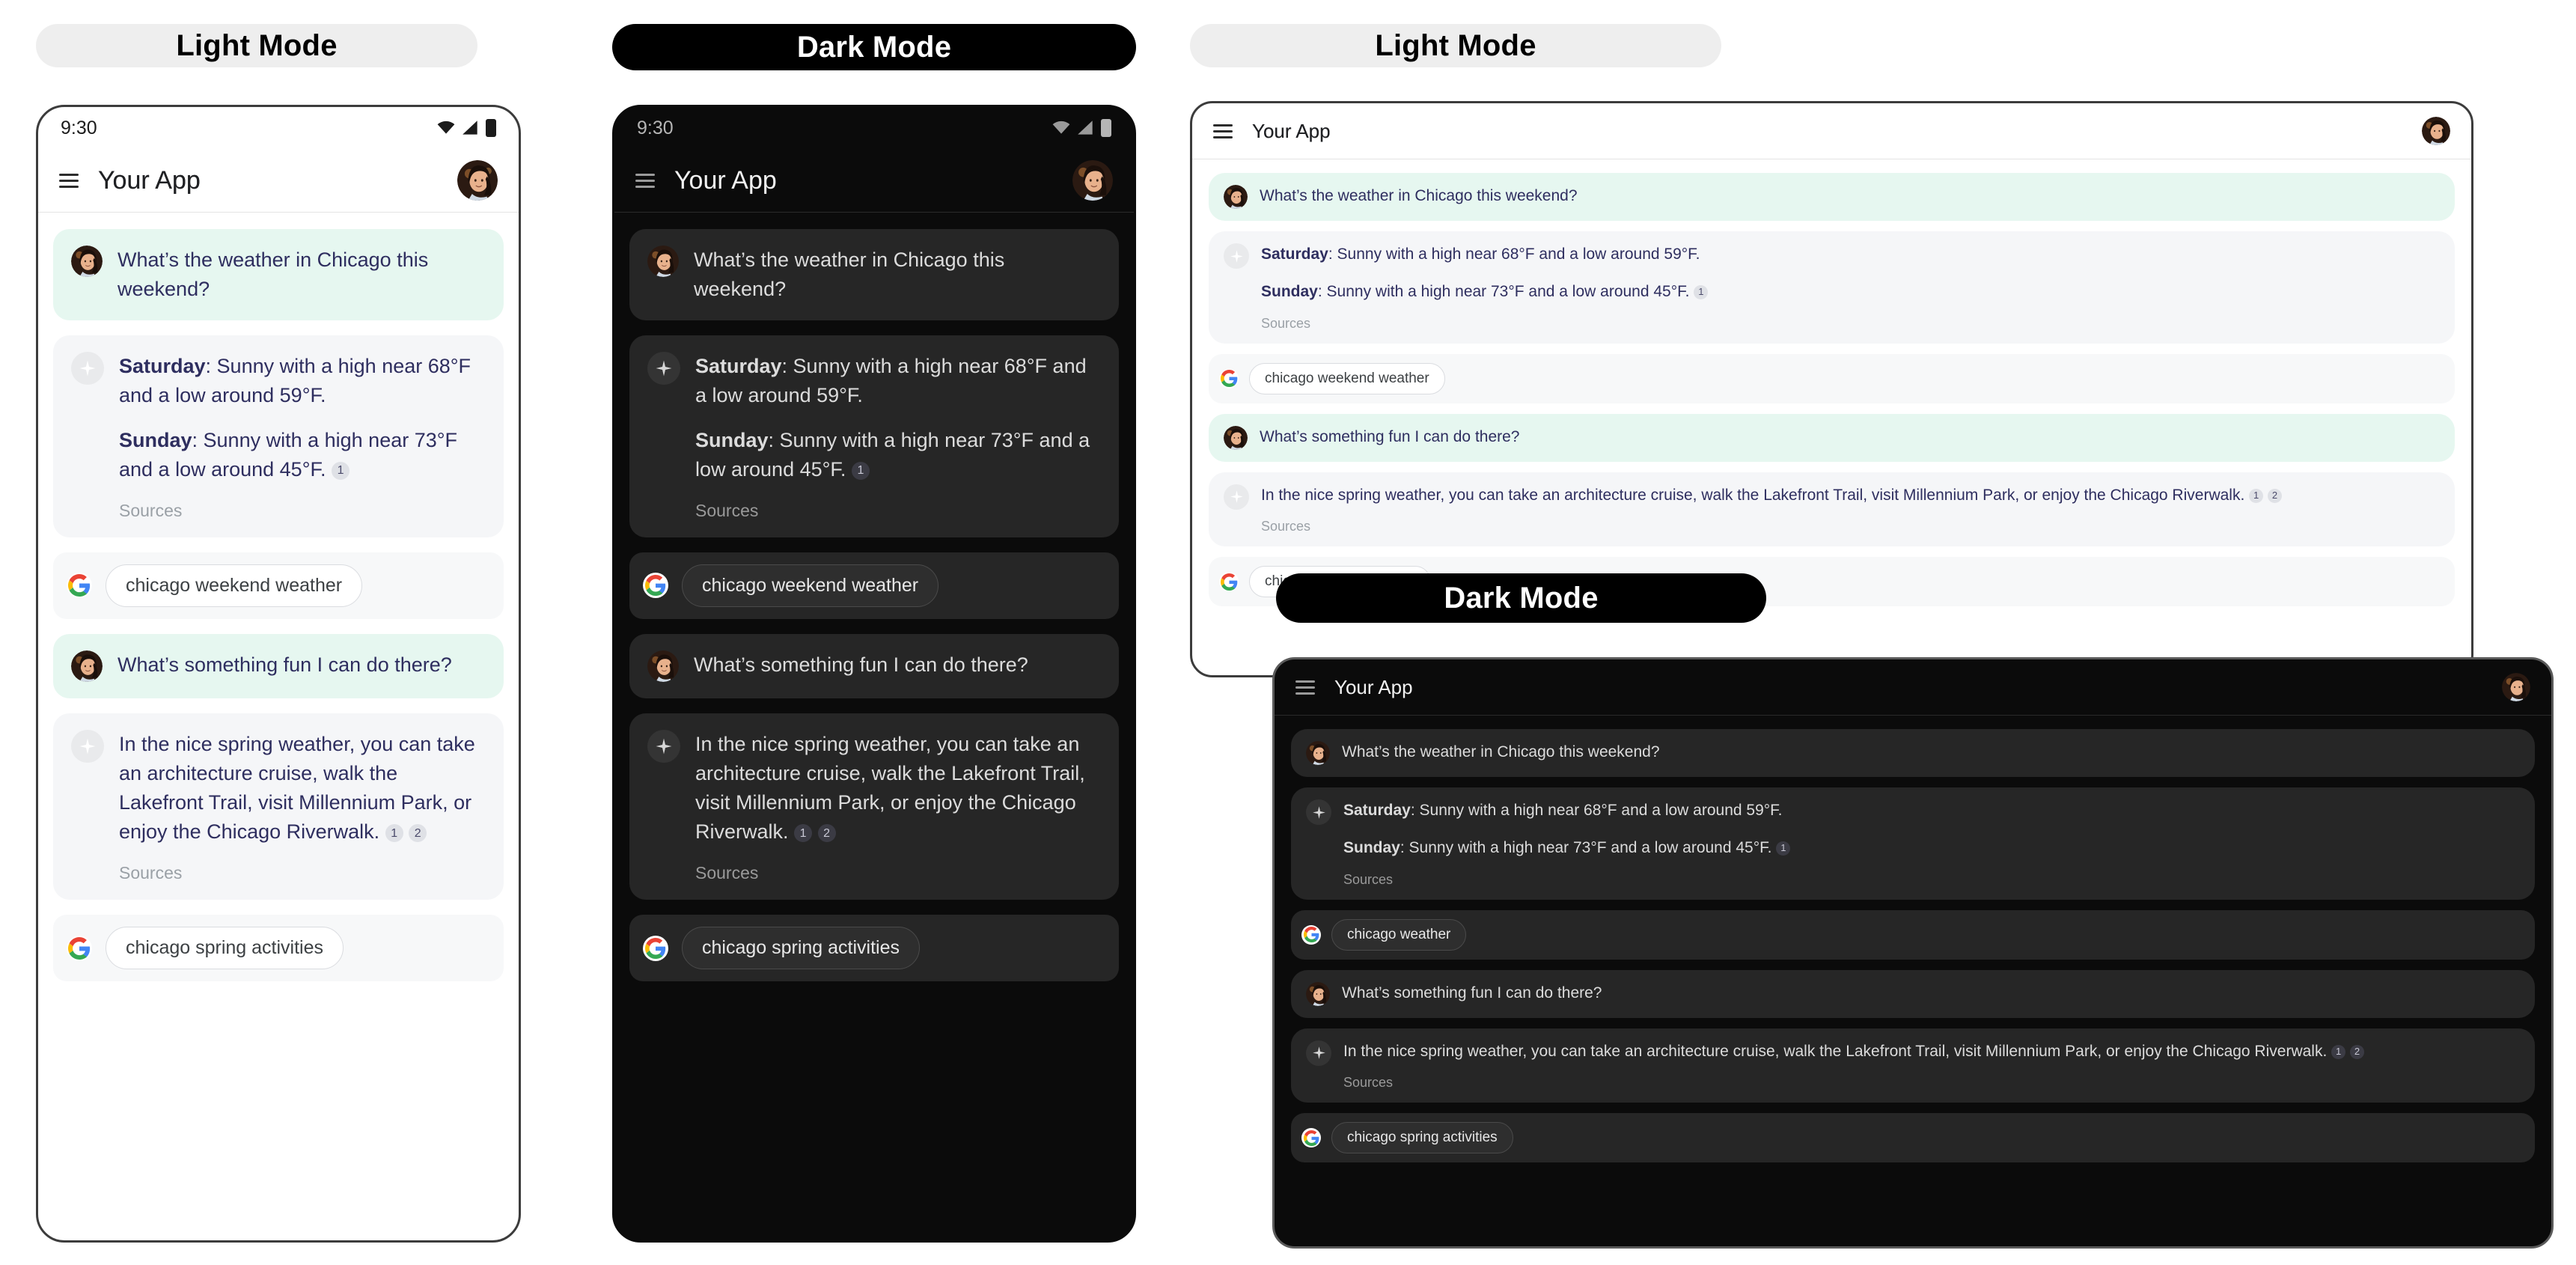 Image resolution: width=2576 pixels, height=1265 pixels. What do you see at coordinates (1913, 935) in the screenshot?
I see `google-search-chip-row: chicago weather` at bounding box center [1913, 935].